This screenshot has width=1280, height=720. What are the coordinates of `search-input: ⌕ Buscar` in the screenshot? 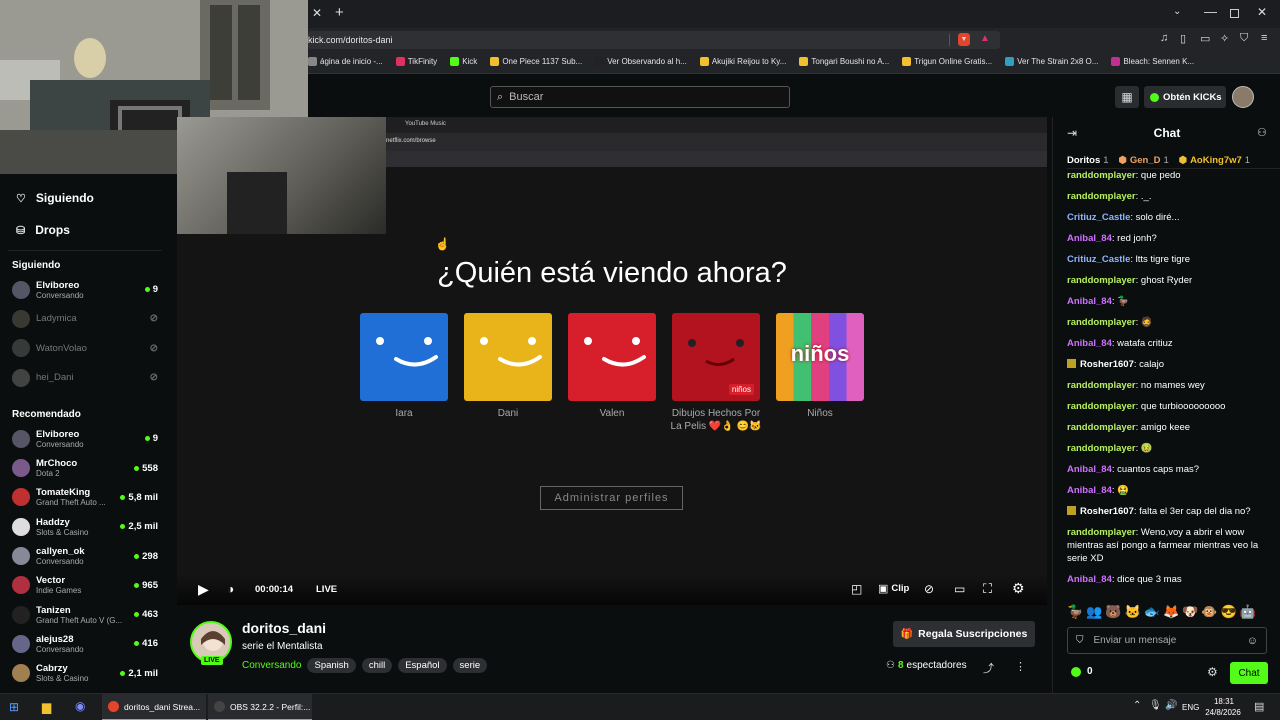 It's located at (640, 97).